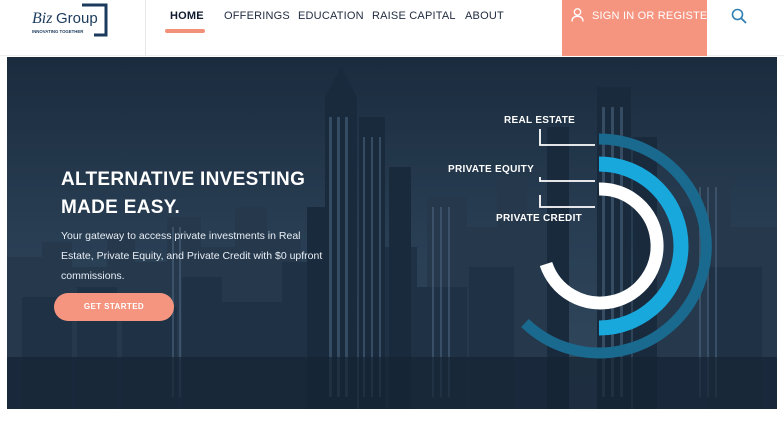 This screenshot has width=784, height=446. What do you see at coordinates (331, 16) in the screenshot?
I see `nav-education: EDUCATION` at bounding box center [331, 16].